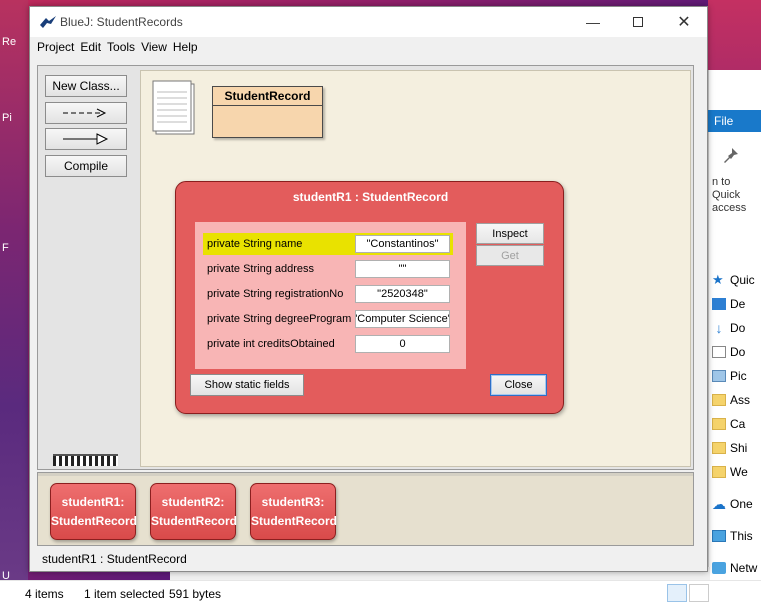 This screenshot has width=761, height=615. I want to click on nav-documents: Do, so click(736, 352).